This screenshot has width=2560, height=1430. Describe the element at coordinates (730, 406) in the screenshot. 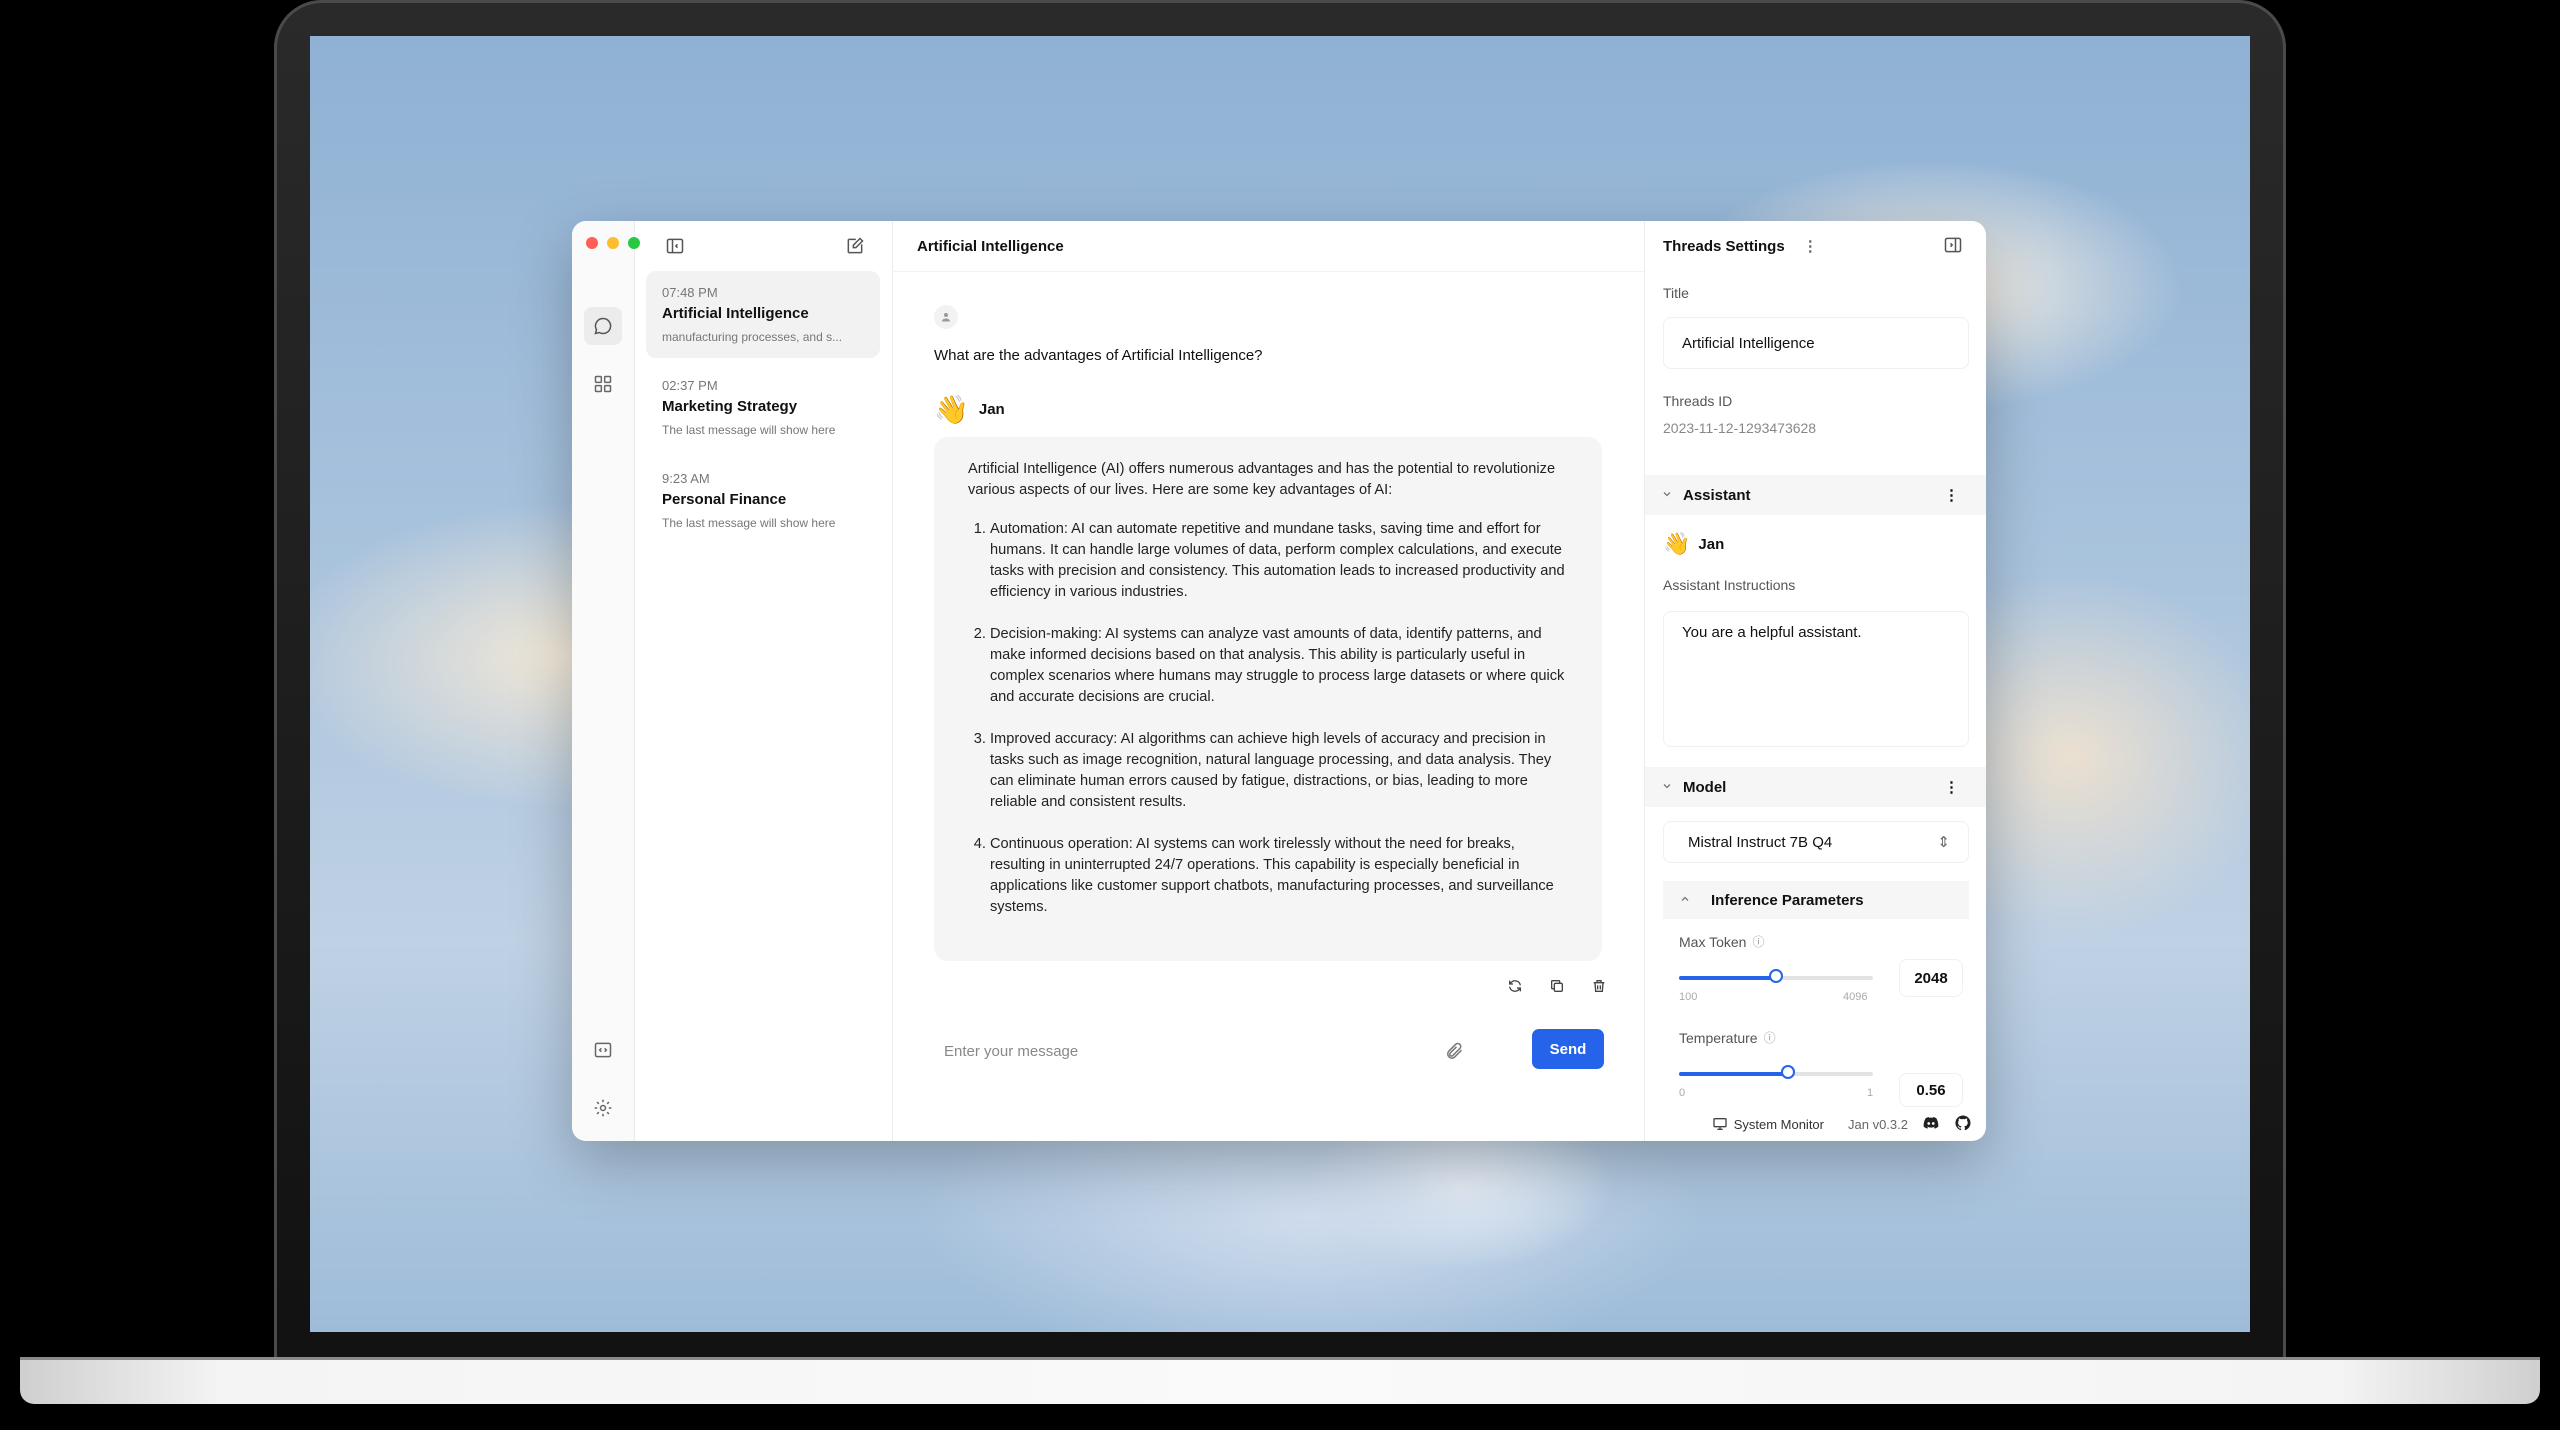

I see `thread-title: Marketing Strategy` at that location.